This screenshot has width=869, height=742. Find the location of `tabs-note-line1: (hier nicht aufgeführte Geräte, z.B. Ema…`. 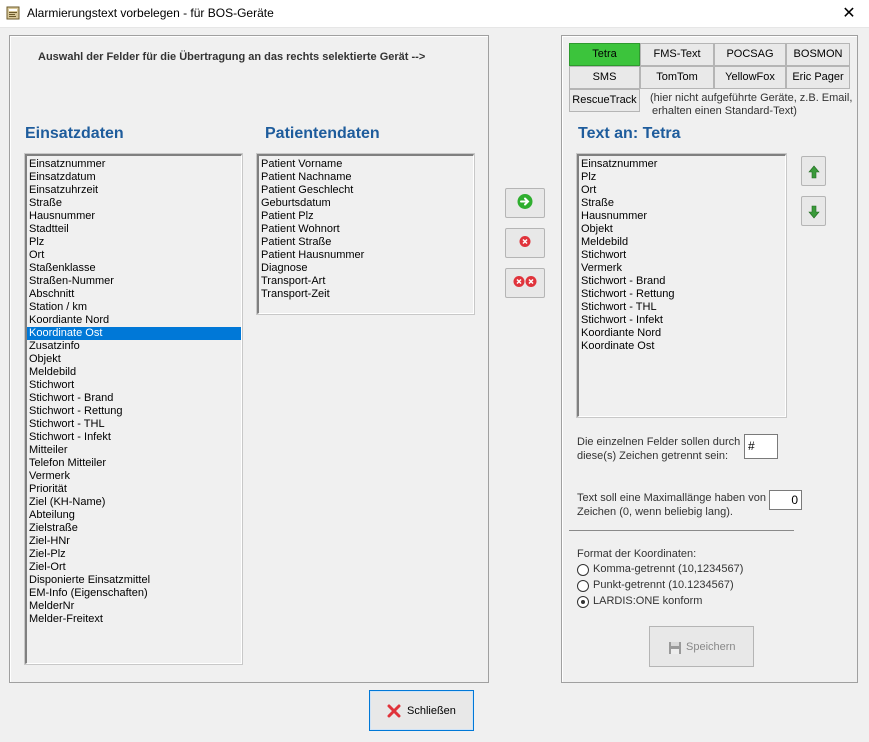

tabs-note-line1: (hier nicht aufgeführte Geräte, z.B. Ema… is located at coordinates (751, 98).